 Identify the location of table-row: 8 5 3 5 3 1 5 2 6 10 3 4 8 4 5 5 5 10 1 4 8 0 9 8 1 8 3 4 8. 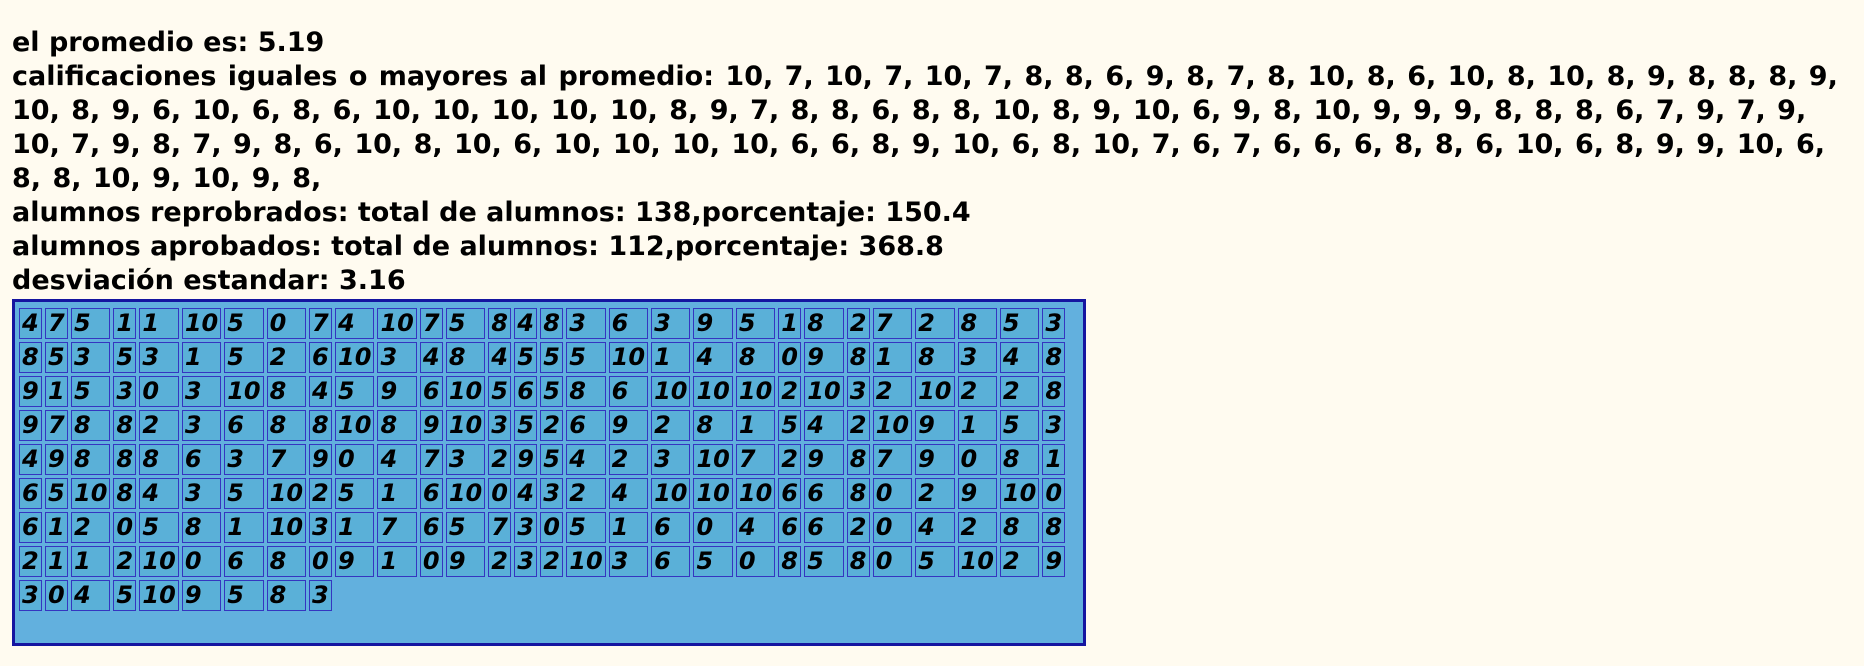
(542, 357).